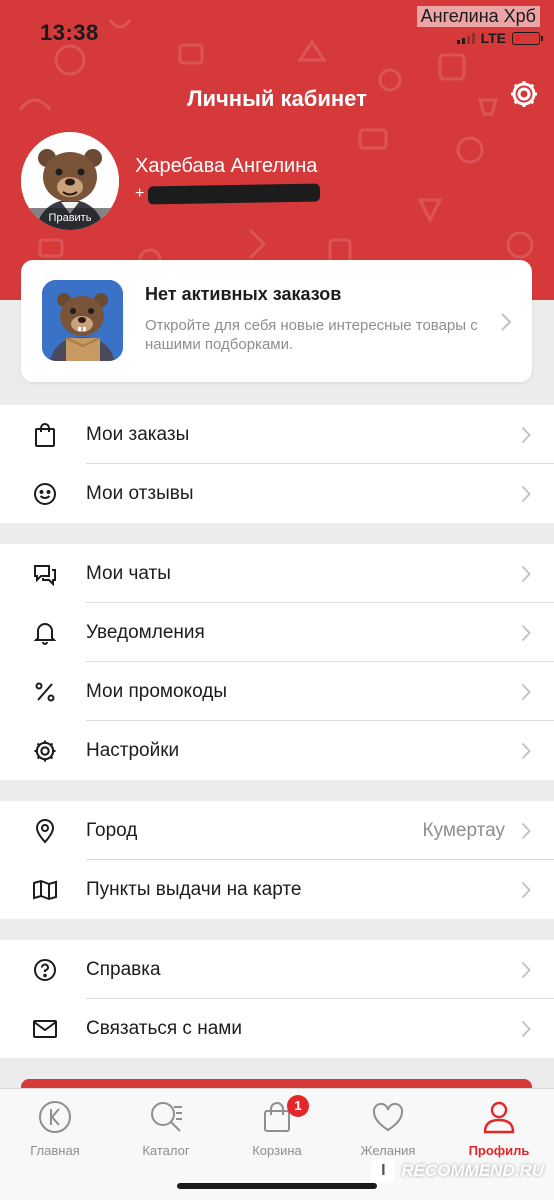 The height and width of the screenshot is (1200, 554). I want to click on tab-profile: Профиль, so click(499, 1128).